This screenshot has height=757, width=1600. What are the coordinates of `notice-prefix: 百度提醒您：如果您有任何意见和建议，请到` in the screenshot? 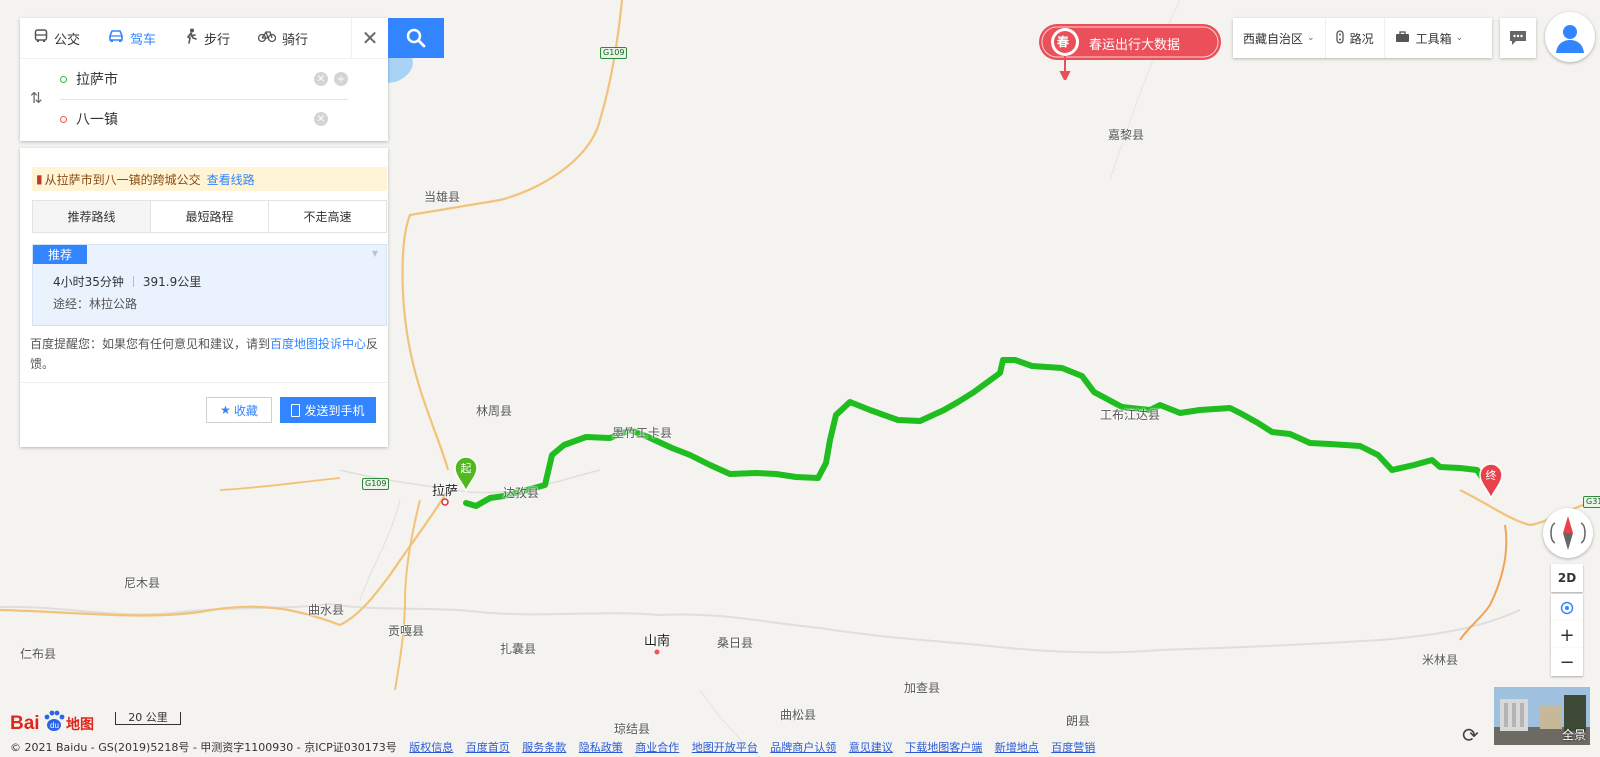 It's located at (150, 344).